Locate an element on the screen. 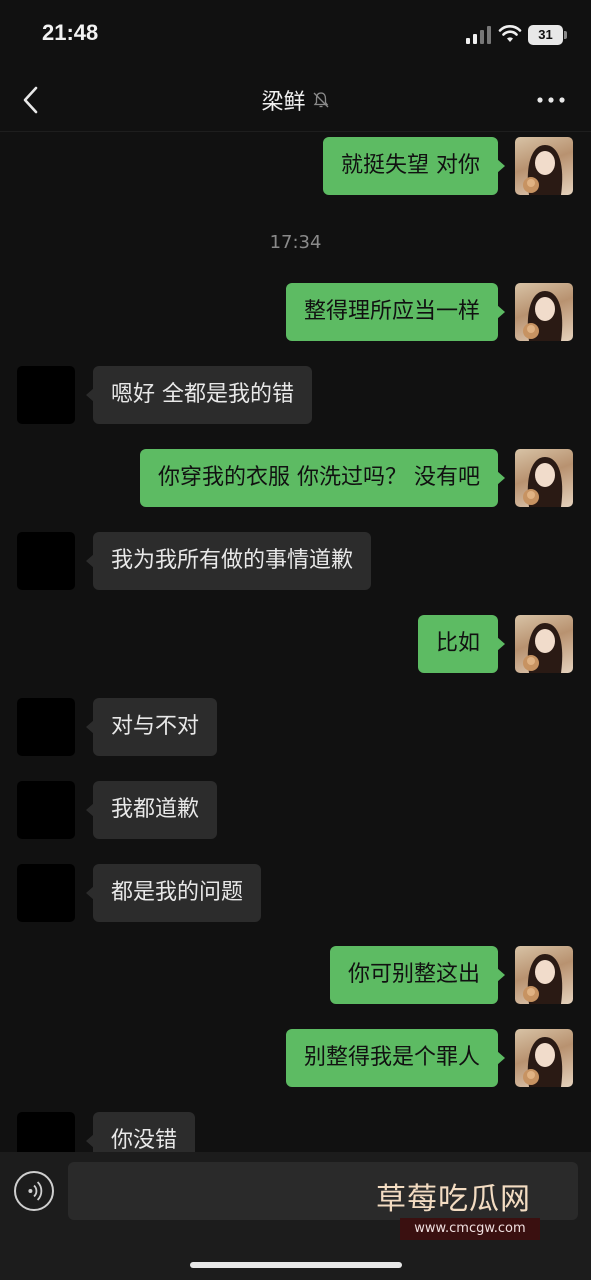 This screenshot has height=1280, width=591. more-dots-icon is located at coordinates (551, 100).